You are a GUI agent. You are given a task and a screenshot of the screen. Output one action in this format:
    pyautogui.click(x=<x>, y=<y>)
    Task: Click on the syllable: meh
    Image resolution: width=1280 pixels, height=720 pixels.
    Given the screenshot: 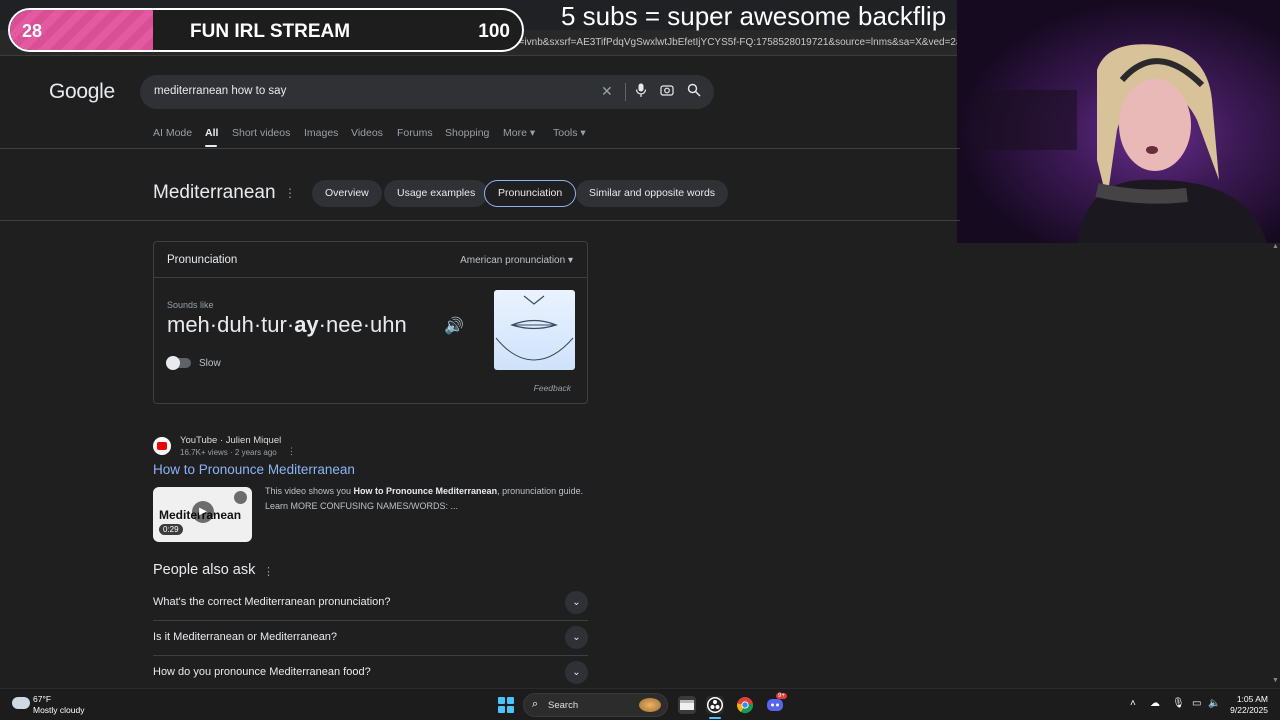 What is the action you would take?
    pyautogui.click(x=188, y=324)
    